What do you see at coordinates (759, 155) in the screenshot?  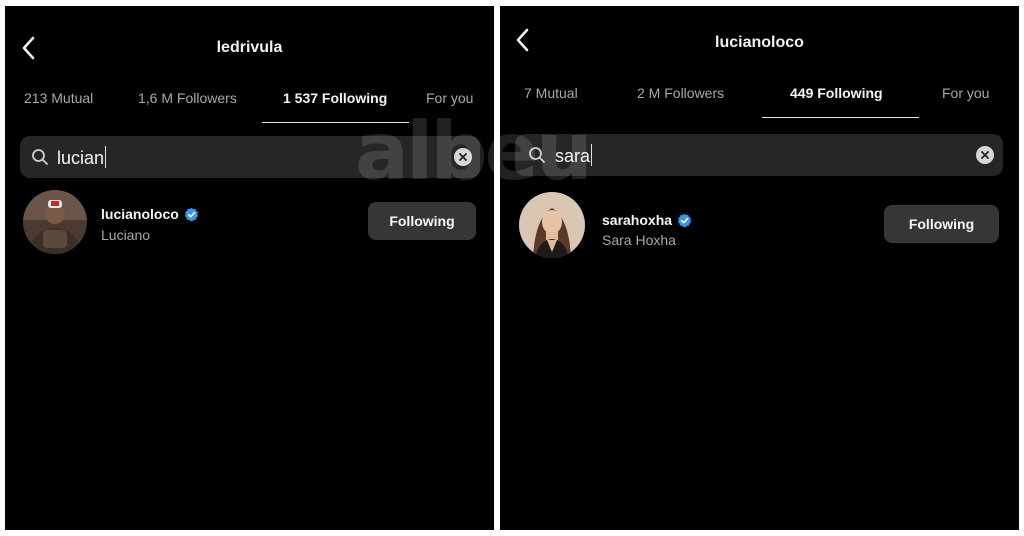 I see `search-field: sara` at bounding box center [759, 155].